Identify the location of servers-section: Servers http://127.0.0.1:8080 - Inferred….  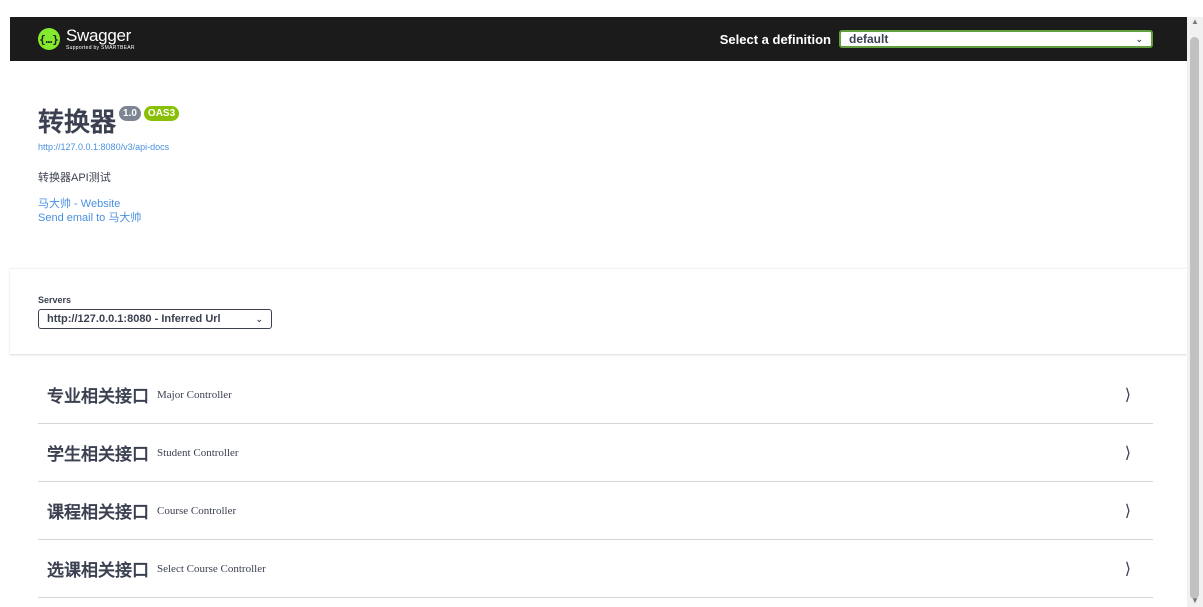
(598, 311).